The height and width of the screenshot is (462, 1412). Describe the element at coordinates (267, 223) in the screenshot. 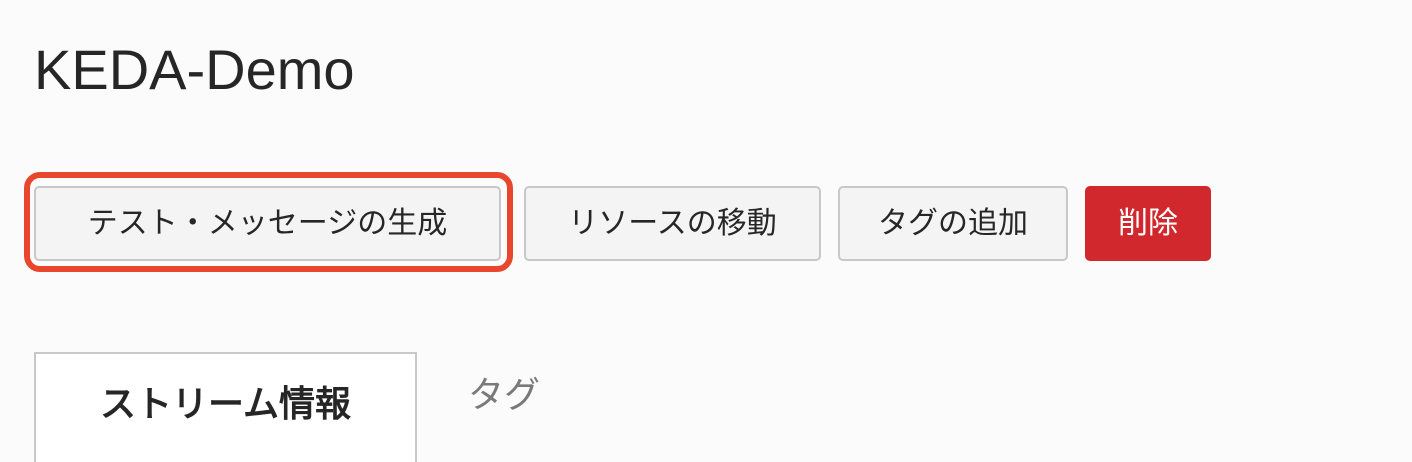

I see `generate-test-message-button: テスト・メッセージの生成` at that location.